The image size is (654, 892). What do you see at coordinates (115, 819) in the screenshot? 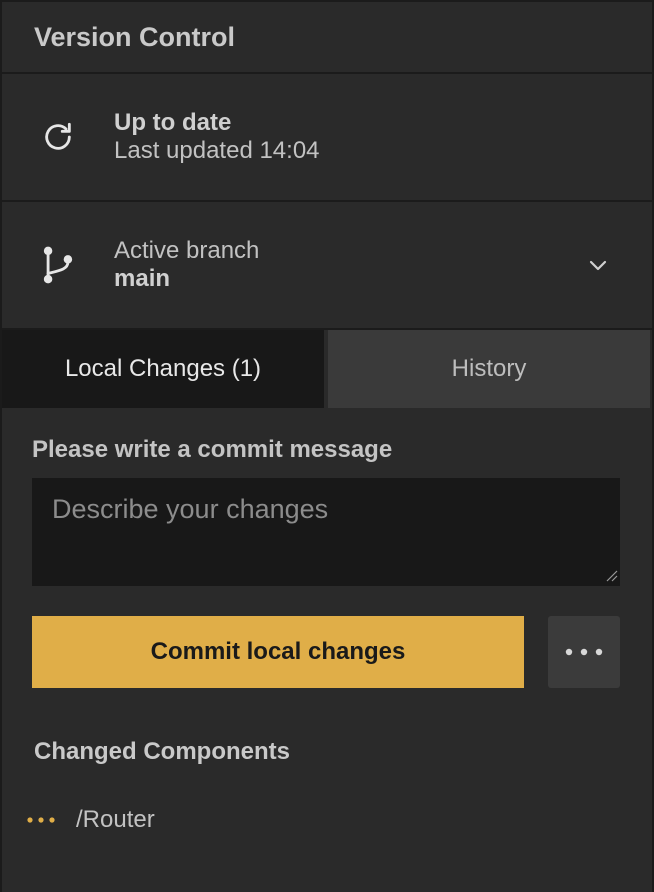
I see `component-name: /Router` at bounding box center [115, 819].